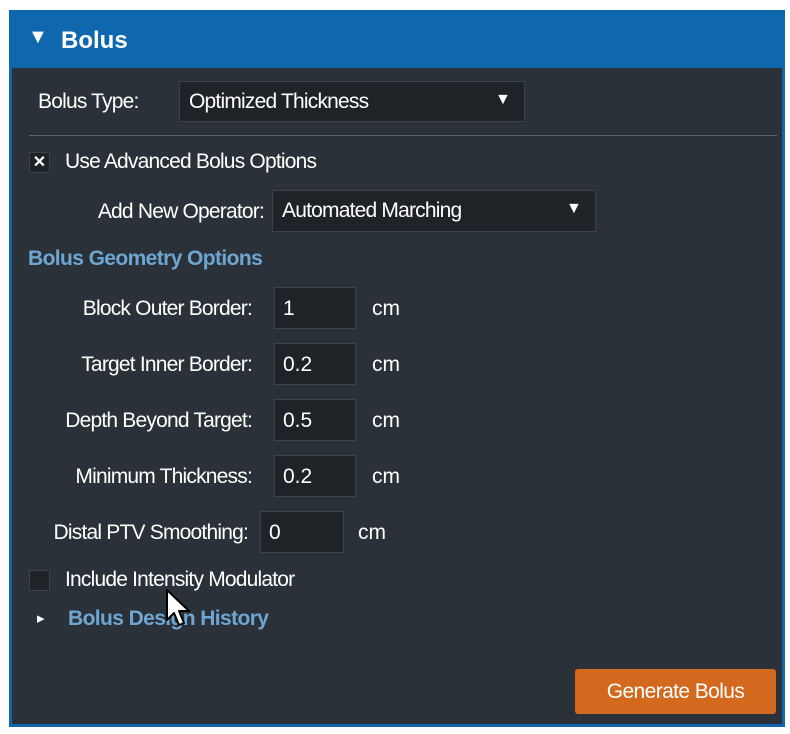 The image size is (790, 734). Describe the element at coordinates (94, 40) in the screenshot. I see `panel-title: Bolus` at that location.